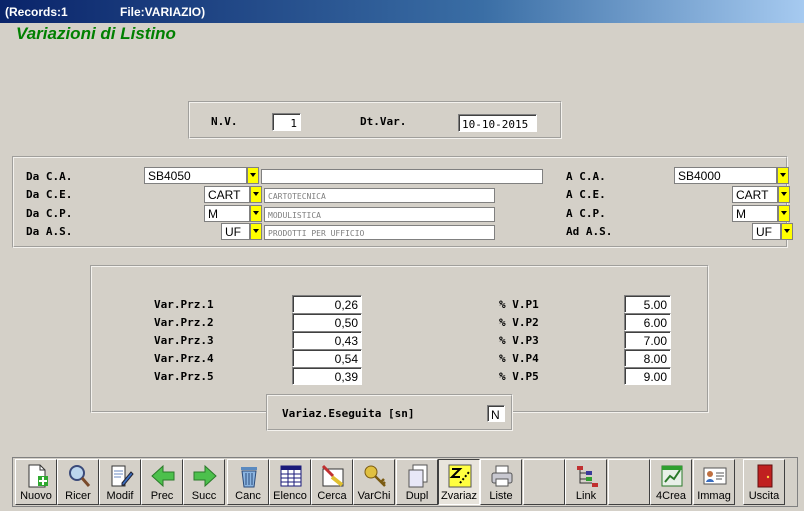 The width and height of the screenshot is (804, 511). I want to click on da-ca-label: Da C.A., so click(49, 176).